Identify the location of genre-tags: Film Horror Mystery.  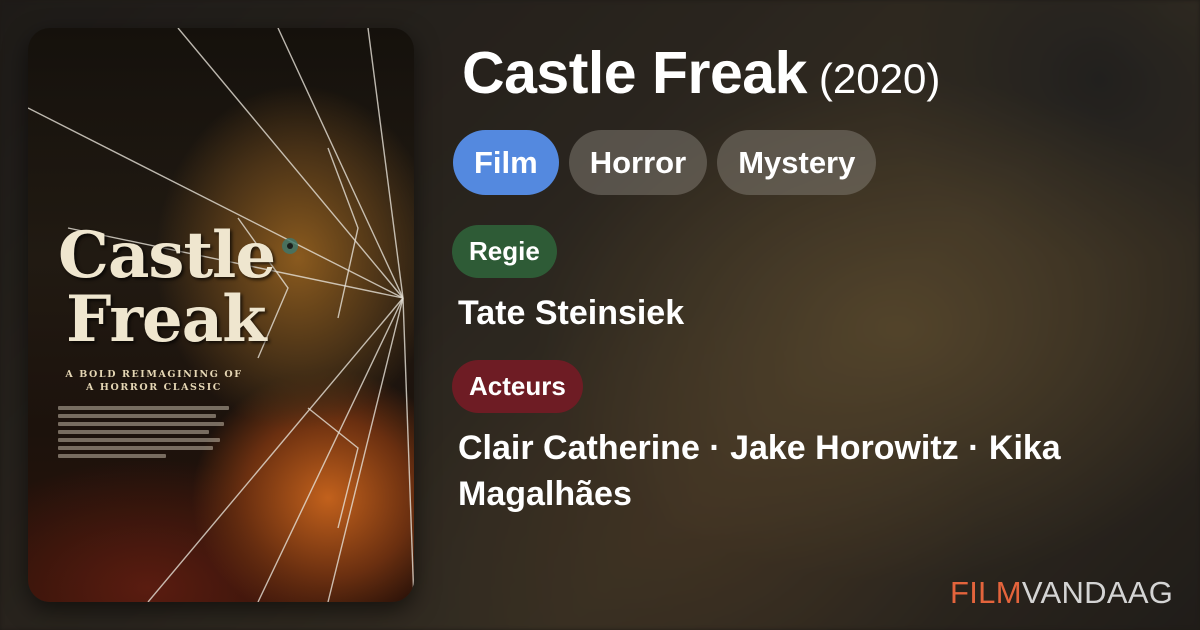
(665, 162).